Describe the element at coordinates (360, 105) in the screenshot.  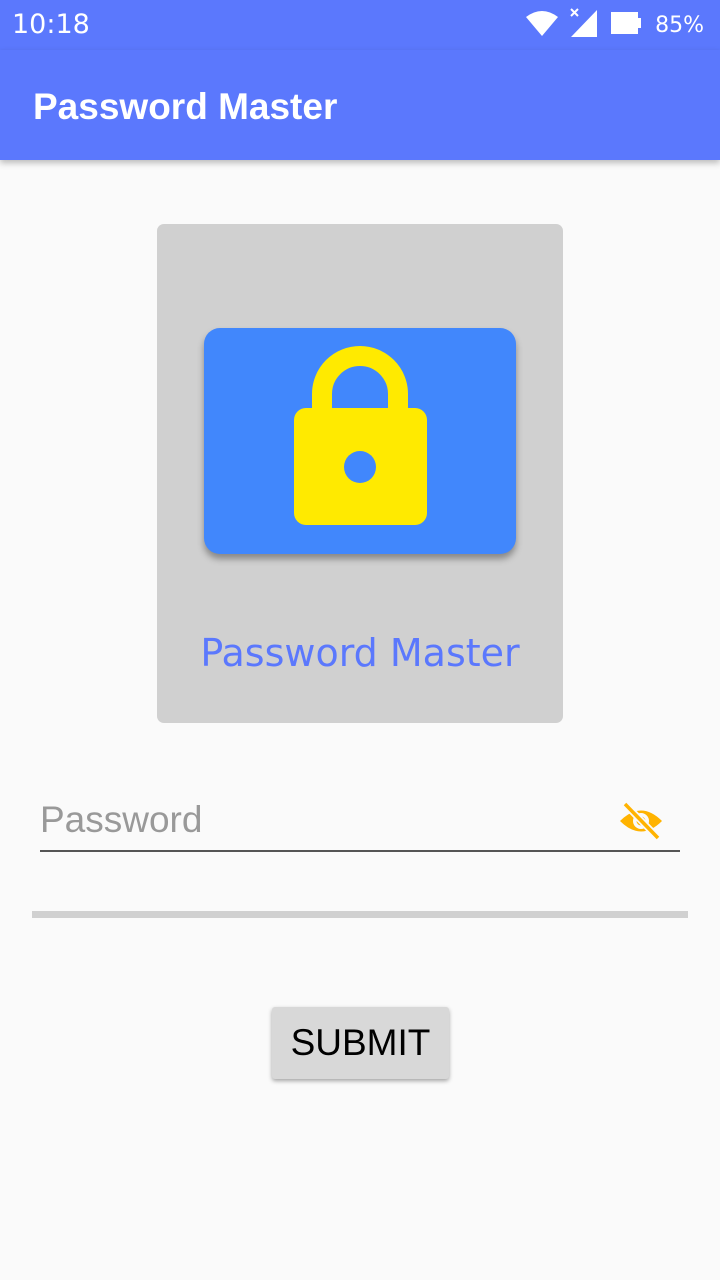
I see `app-bar: Password Master` at that location.